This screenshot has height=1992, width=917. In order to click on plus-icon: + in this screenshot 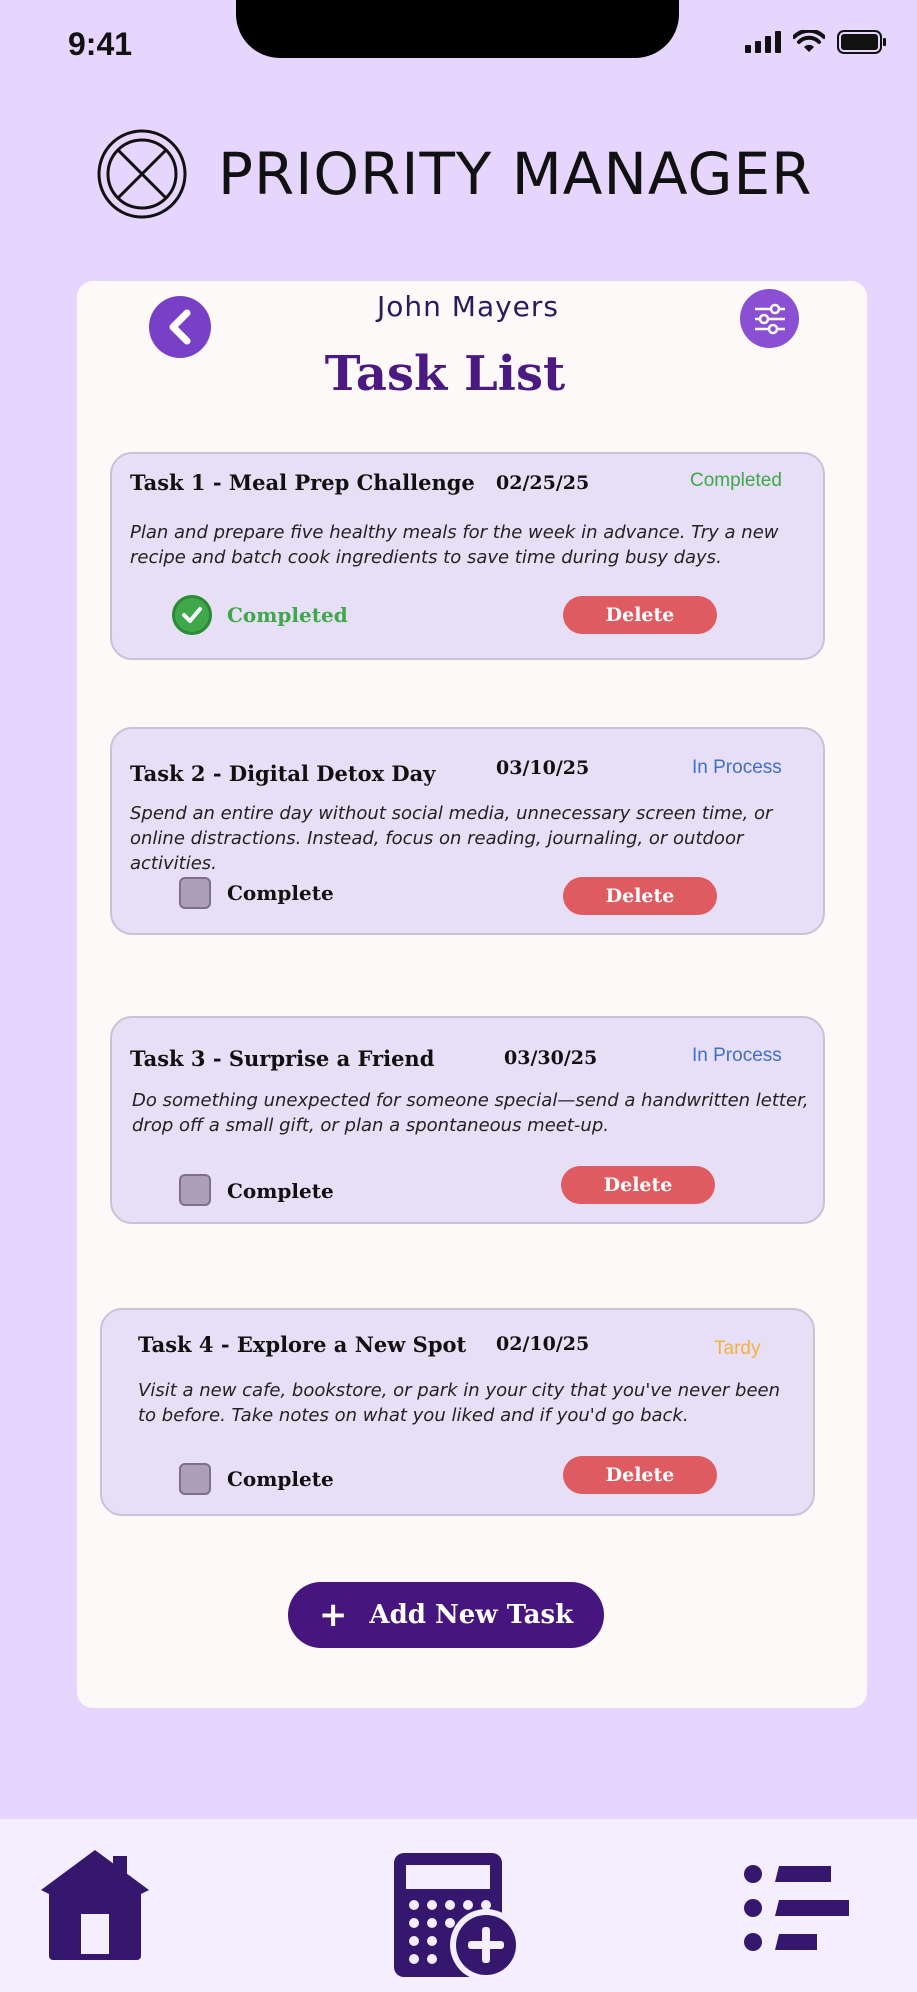, I will do `click(333, 1615)`.